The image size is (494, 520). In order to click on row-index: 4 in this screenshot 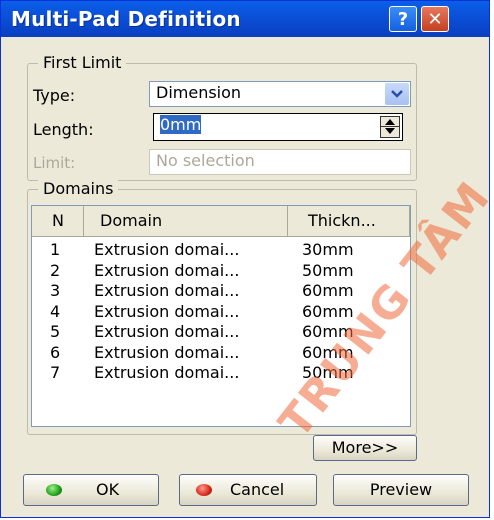, I will do `click(55, 311)`.